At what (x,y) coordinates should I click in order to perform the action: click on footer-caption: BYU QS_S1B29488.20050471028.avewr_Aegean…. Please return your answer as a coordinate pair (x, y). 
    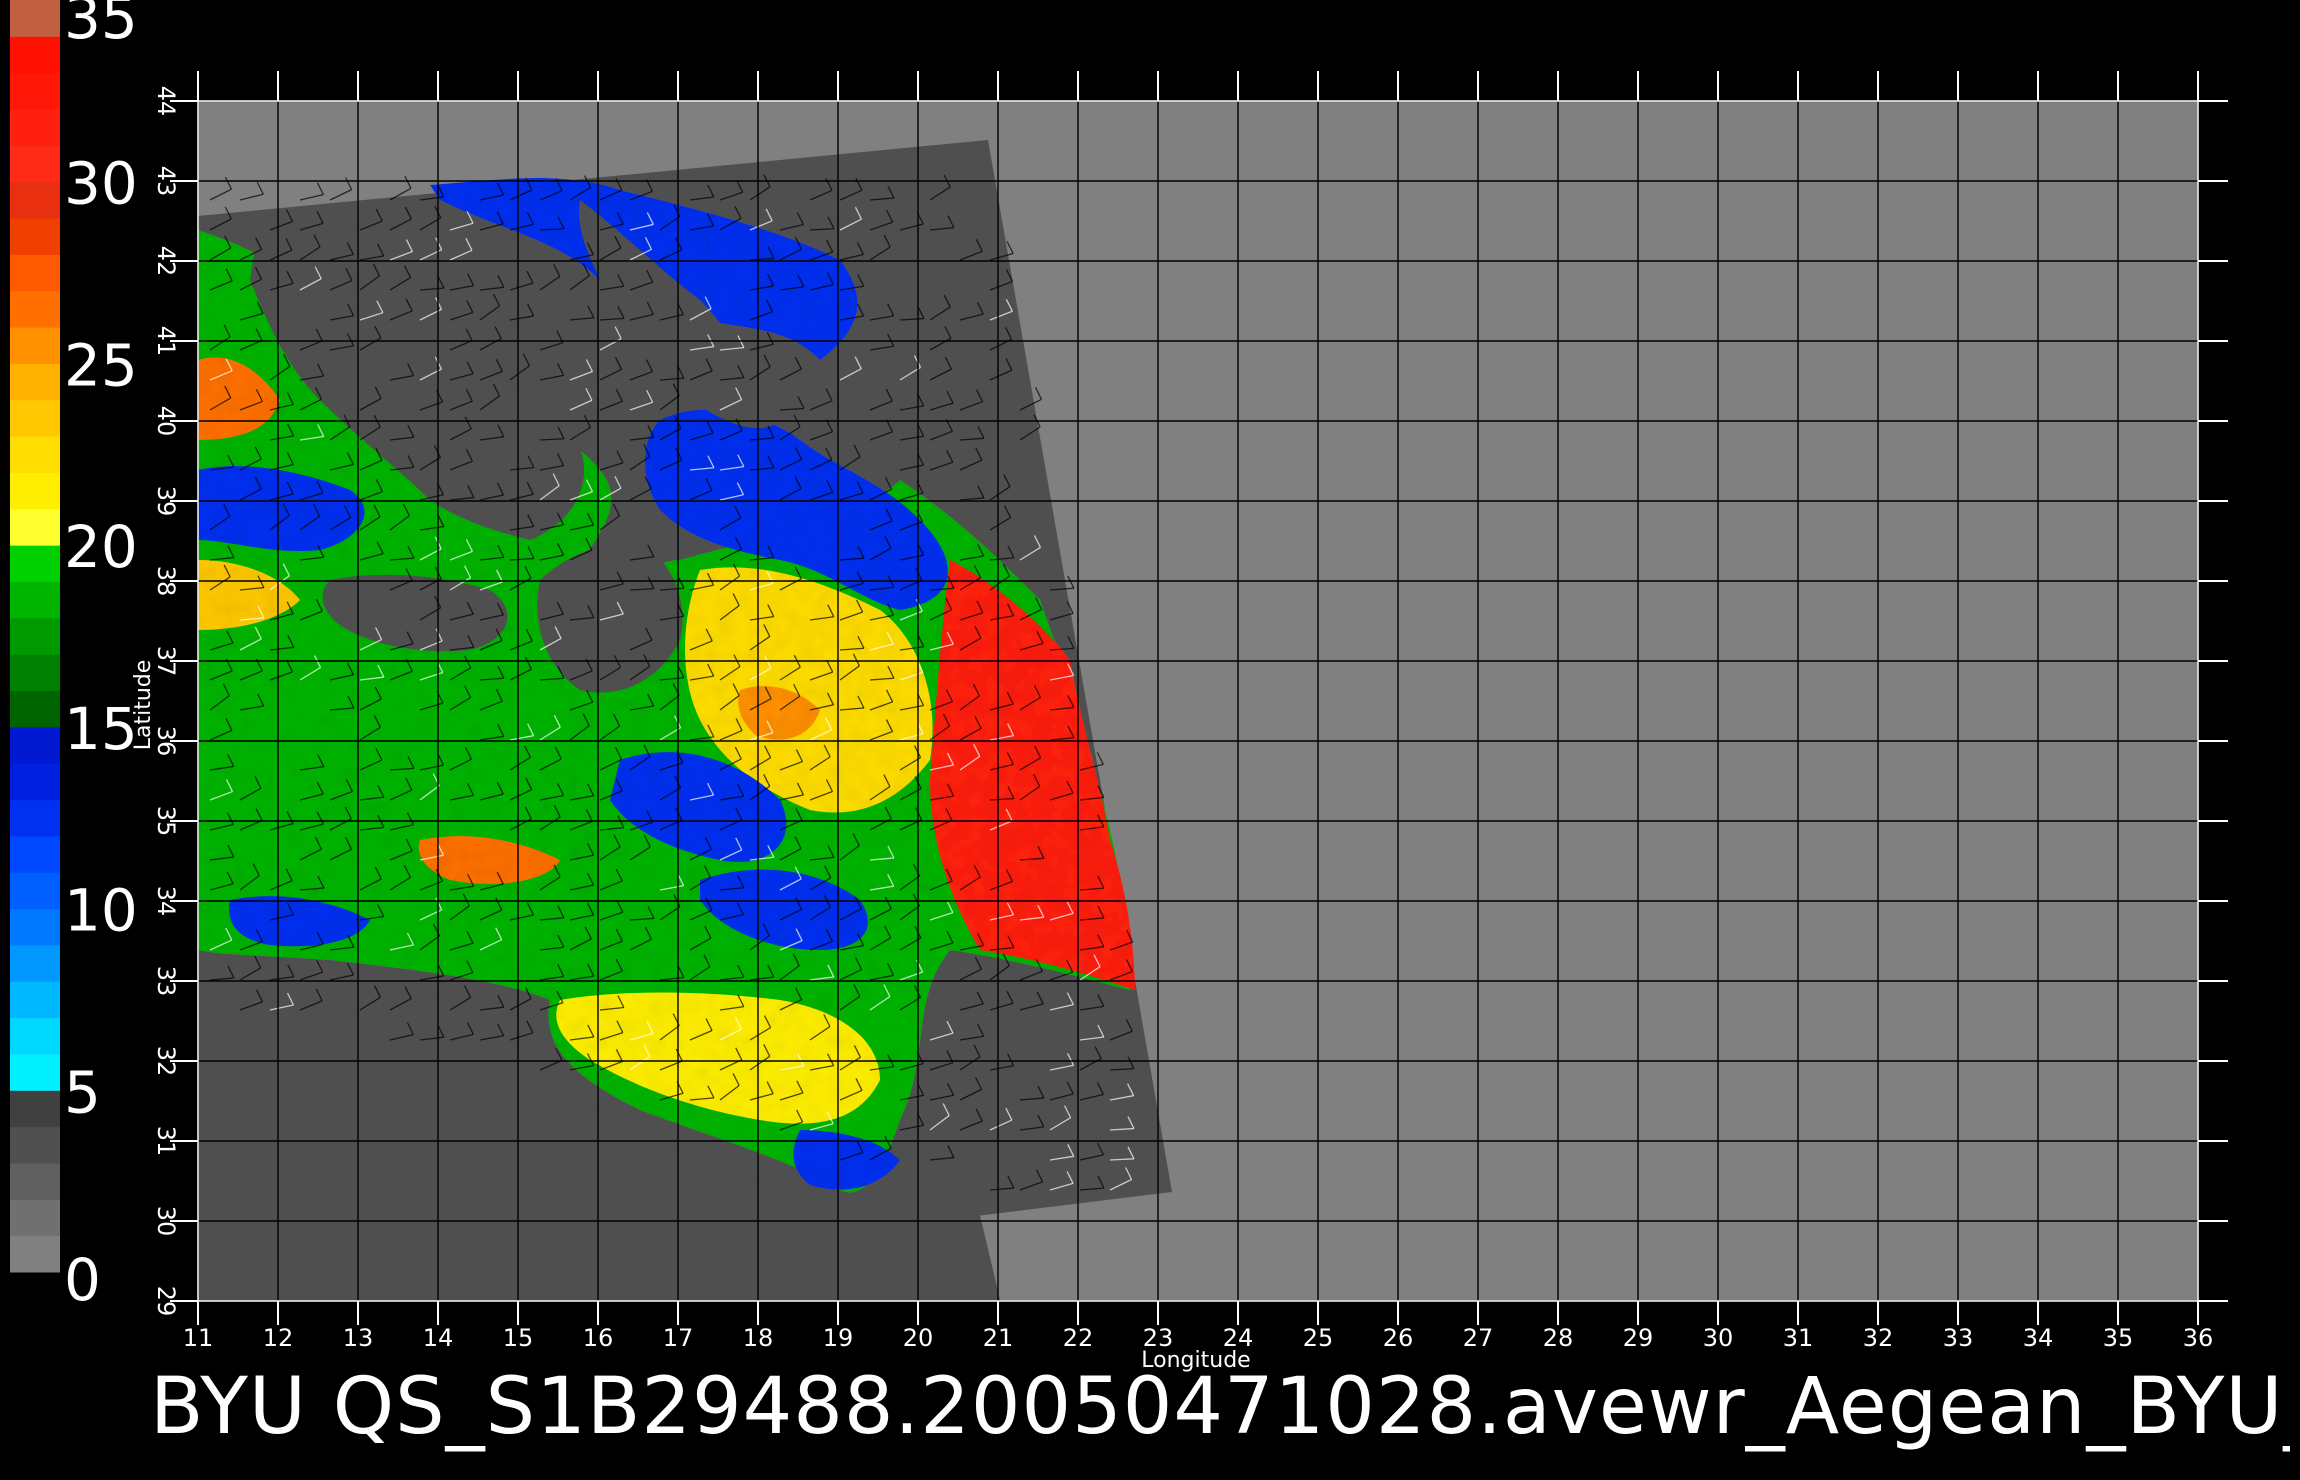
    Looking at the image, I should click on (1220, 1407).